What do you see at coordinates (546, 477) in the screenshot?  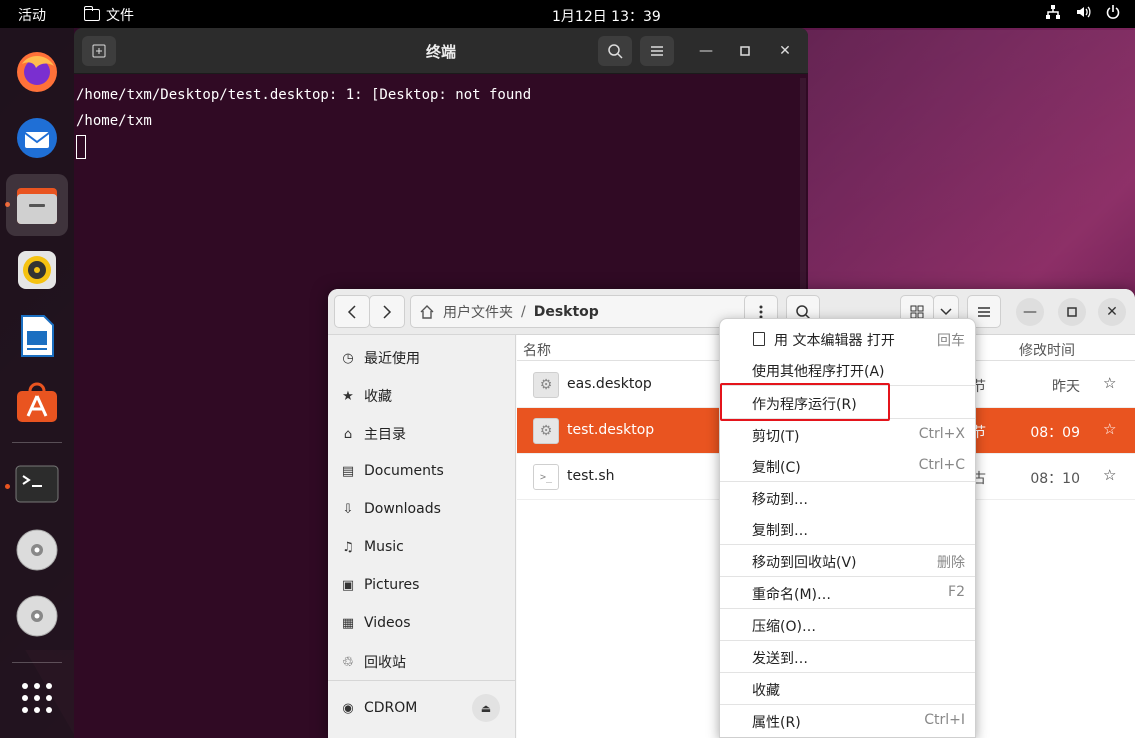 I see `script-file-icon: >_` at bounding box center [546, 477].